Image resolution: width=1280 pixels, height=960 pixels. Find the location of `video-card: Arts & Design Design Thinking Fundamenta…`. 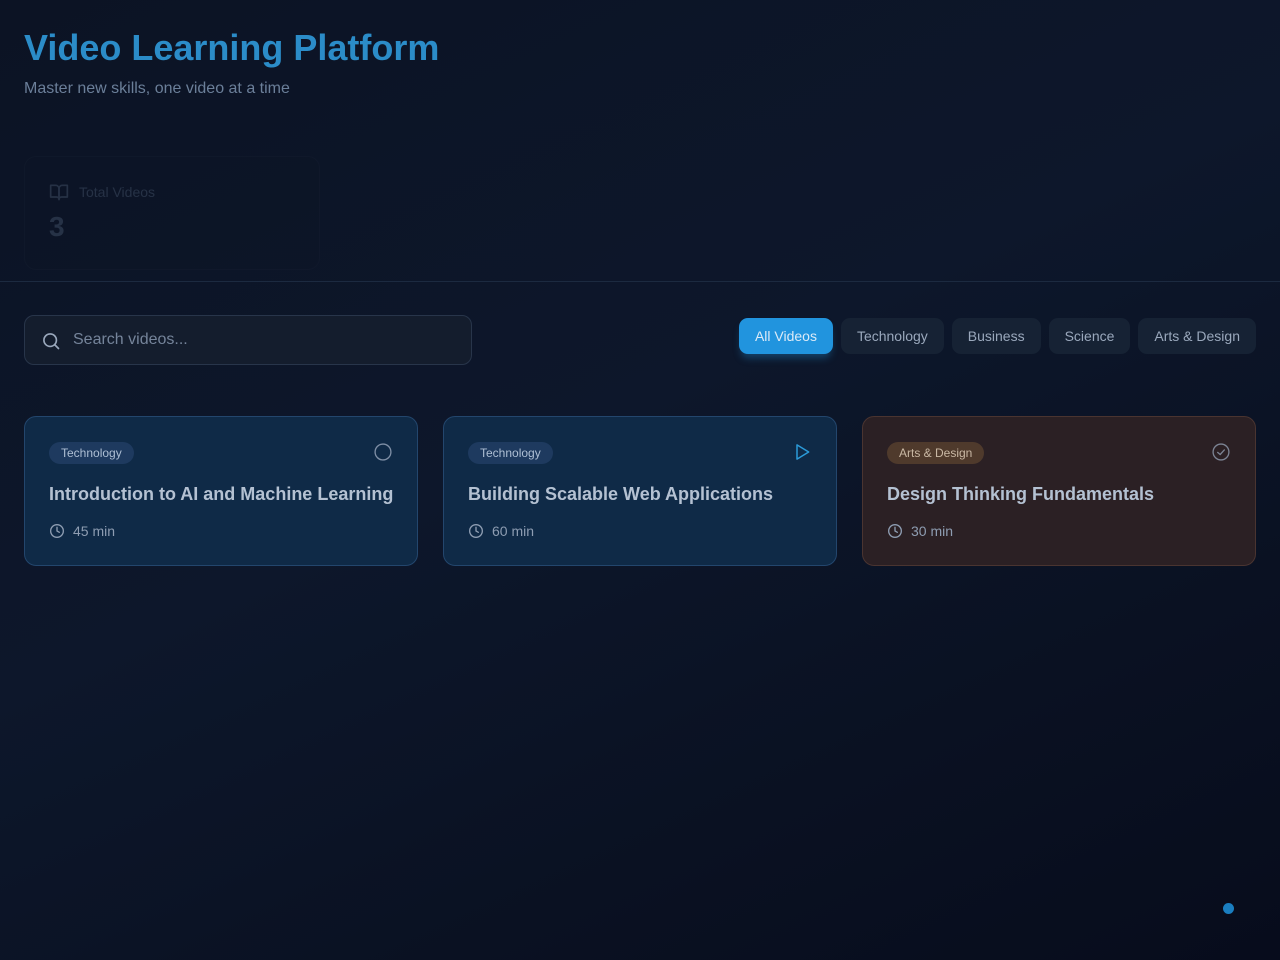

video-card: Arts & Design Design Thinking Fundamenta… is located at coordinates (1059, 491).